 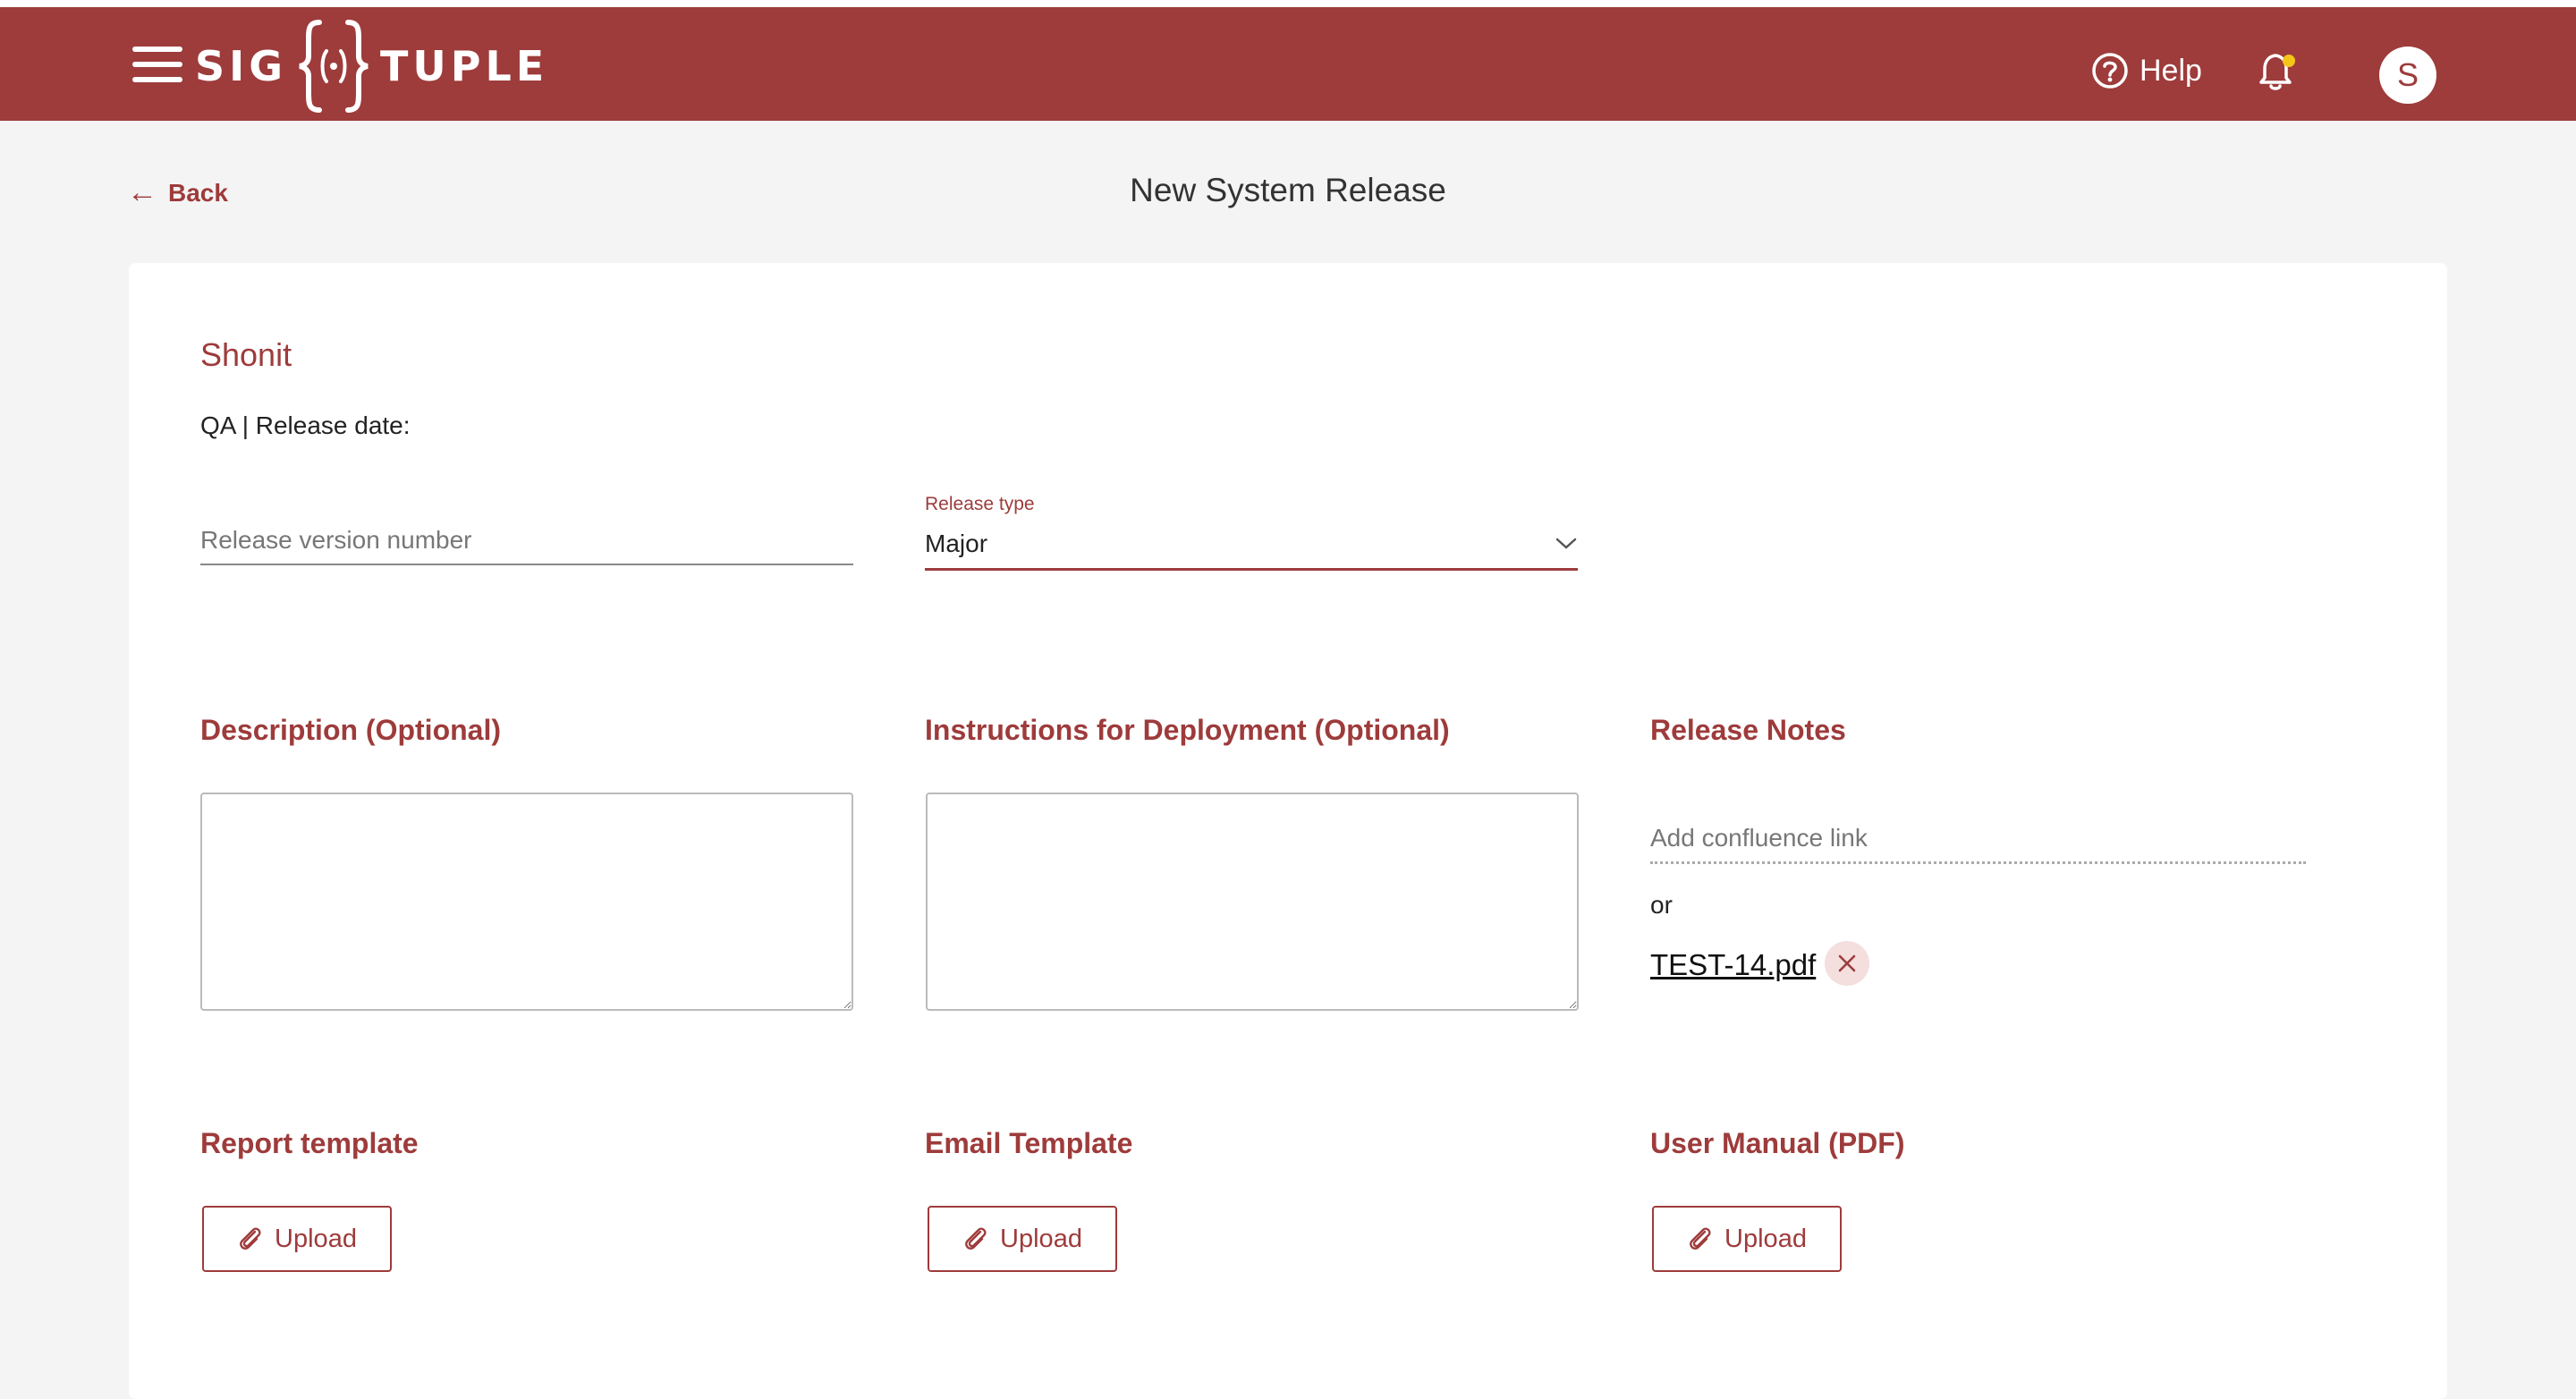 I want to click on attached-file-link: TEST-14.pdf, so click(x=1733, y=965).